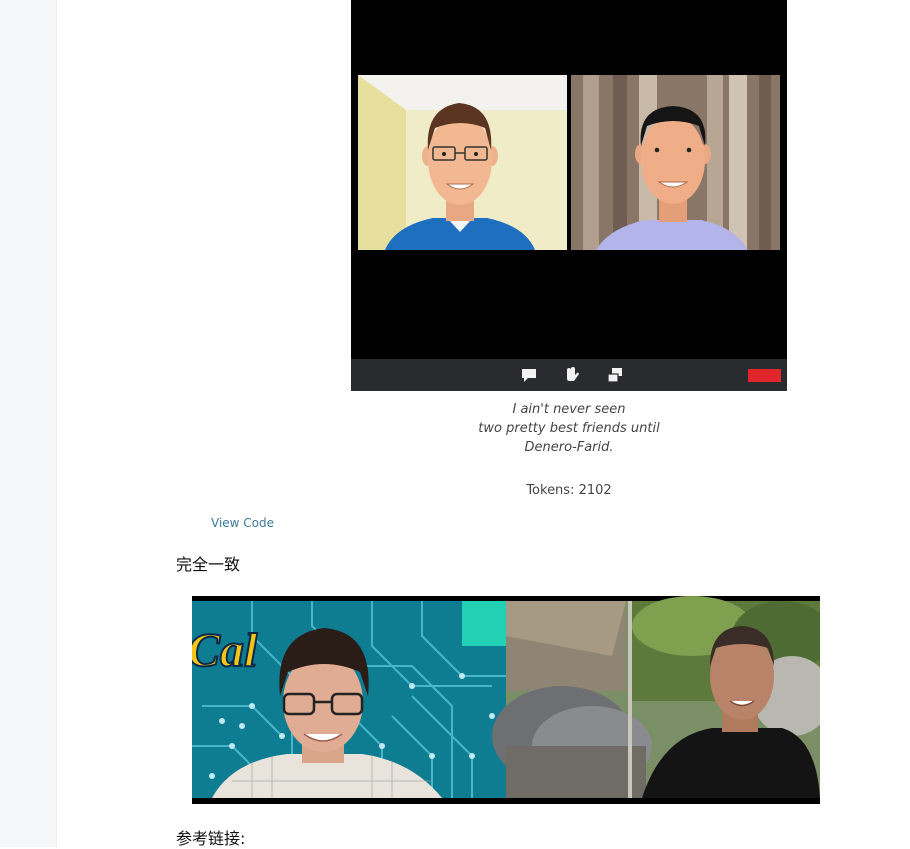  Describe the element at coordinates (569, 490) in the screenshot. I see `token-count: Tokens: 2102` at that location.